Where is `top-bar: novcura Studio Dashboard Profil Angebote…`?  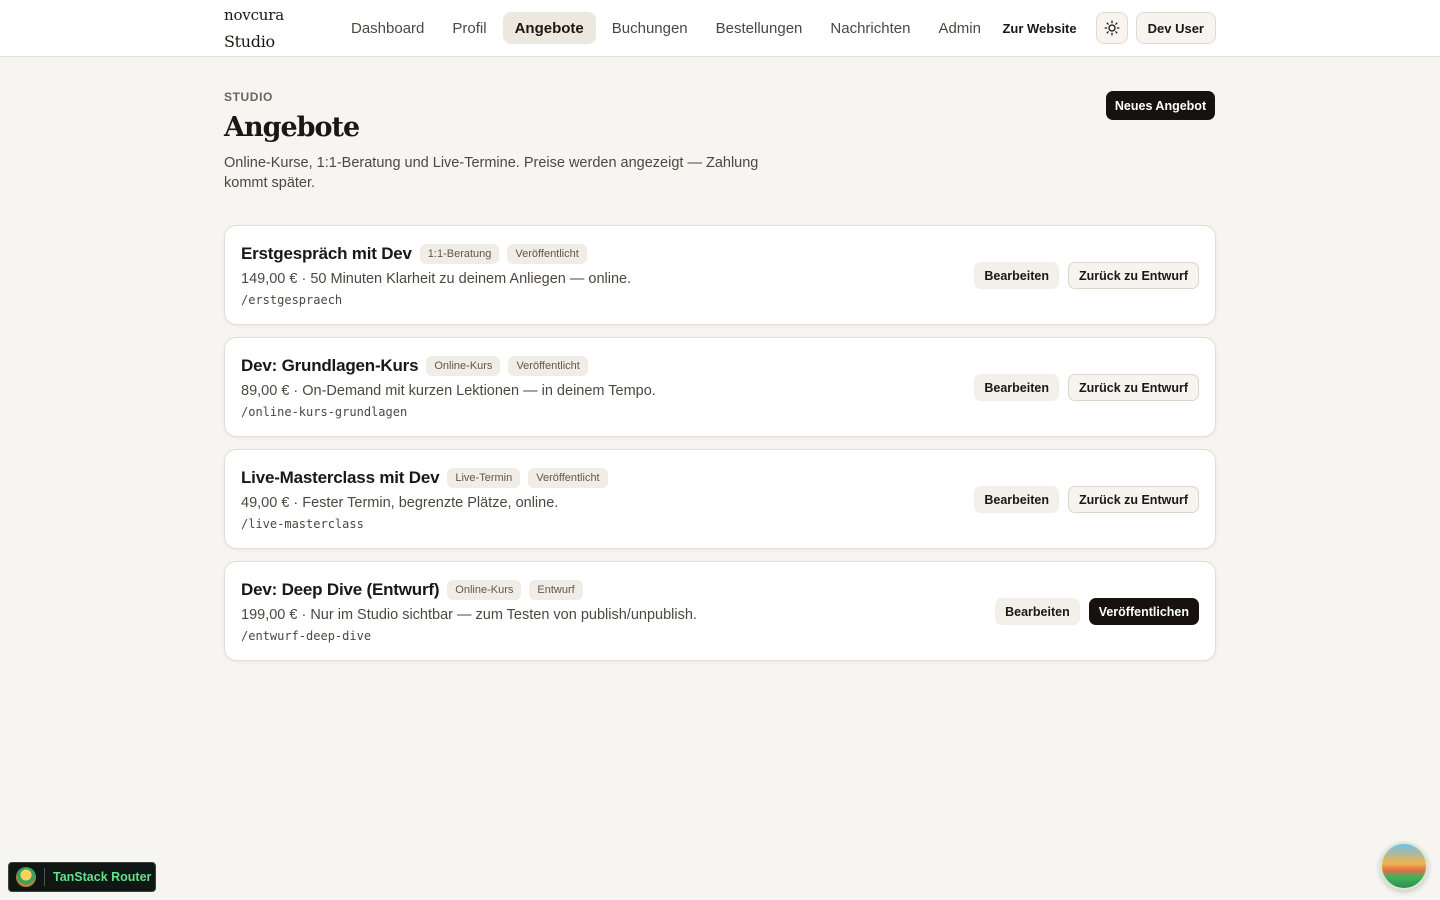
top-bar: novcura Studio Dashboard Profil Angebote… is located at coordinates (720, 28).